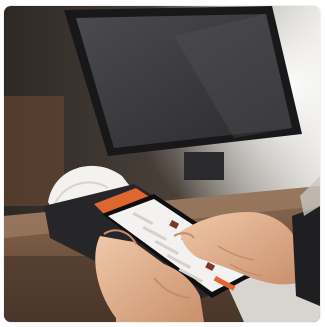 The height and width of the screenshot is (327, 325). I want to click on sleeve, so click(306, 256).